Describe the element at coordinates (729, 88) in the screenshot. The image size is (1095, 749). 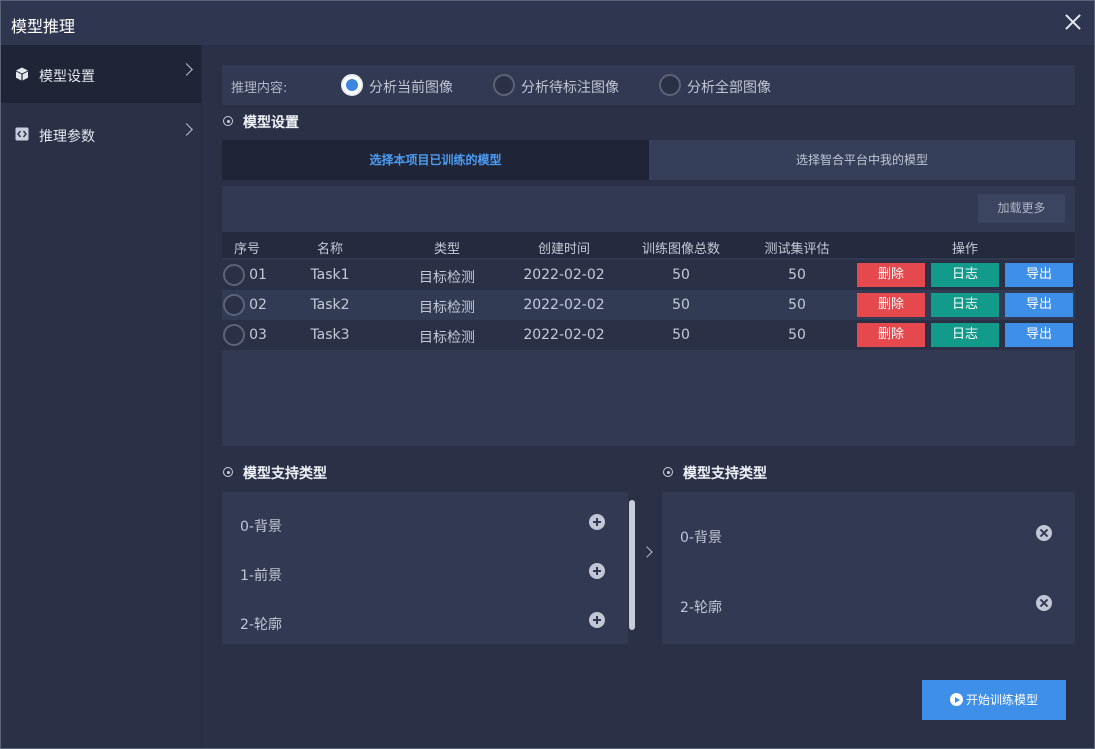
I see `radio-label: 分析全部图像` at that location.